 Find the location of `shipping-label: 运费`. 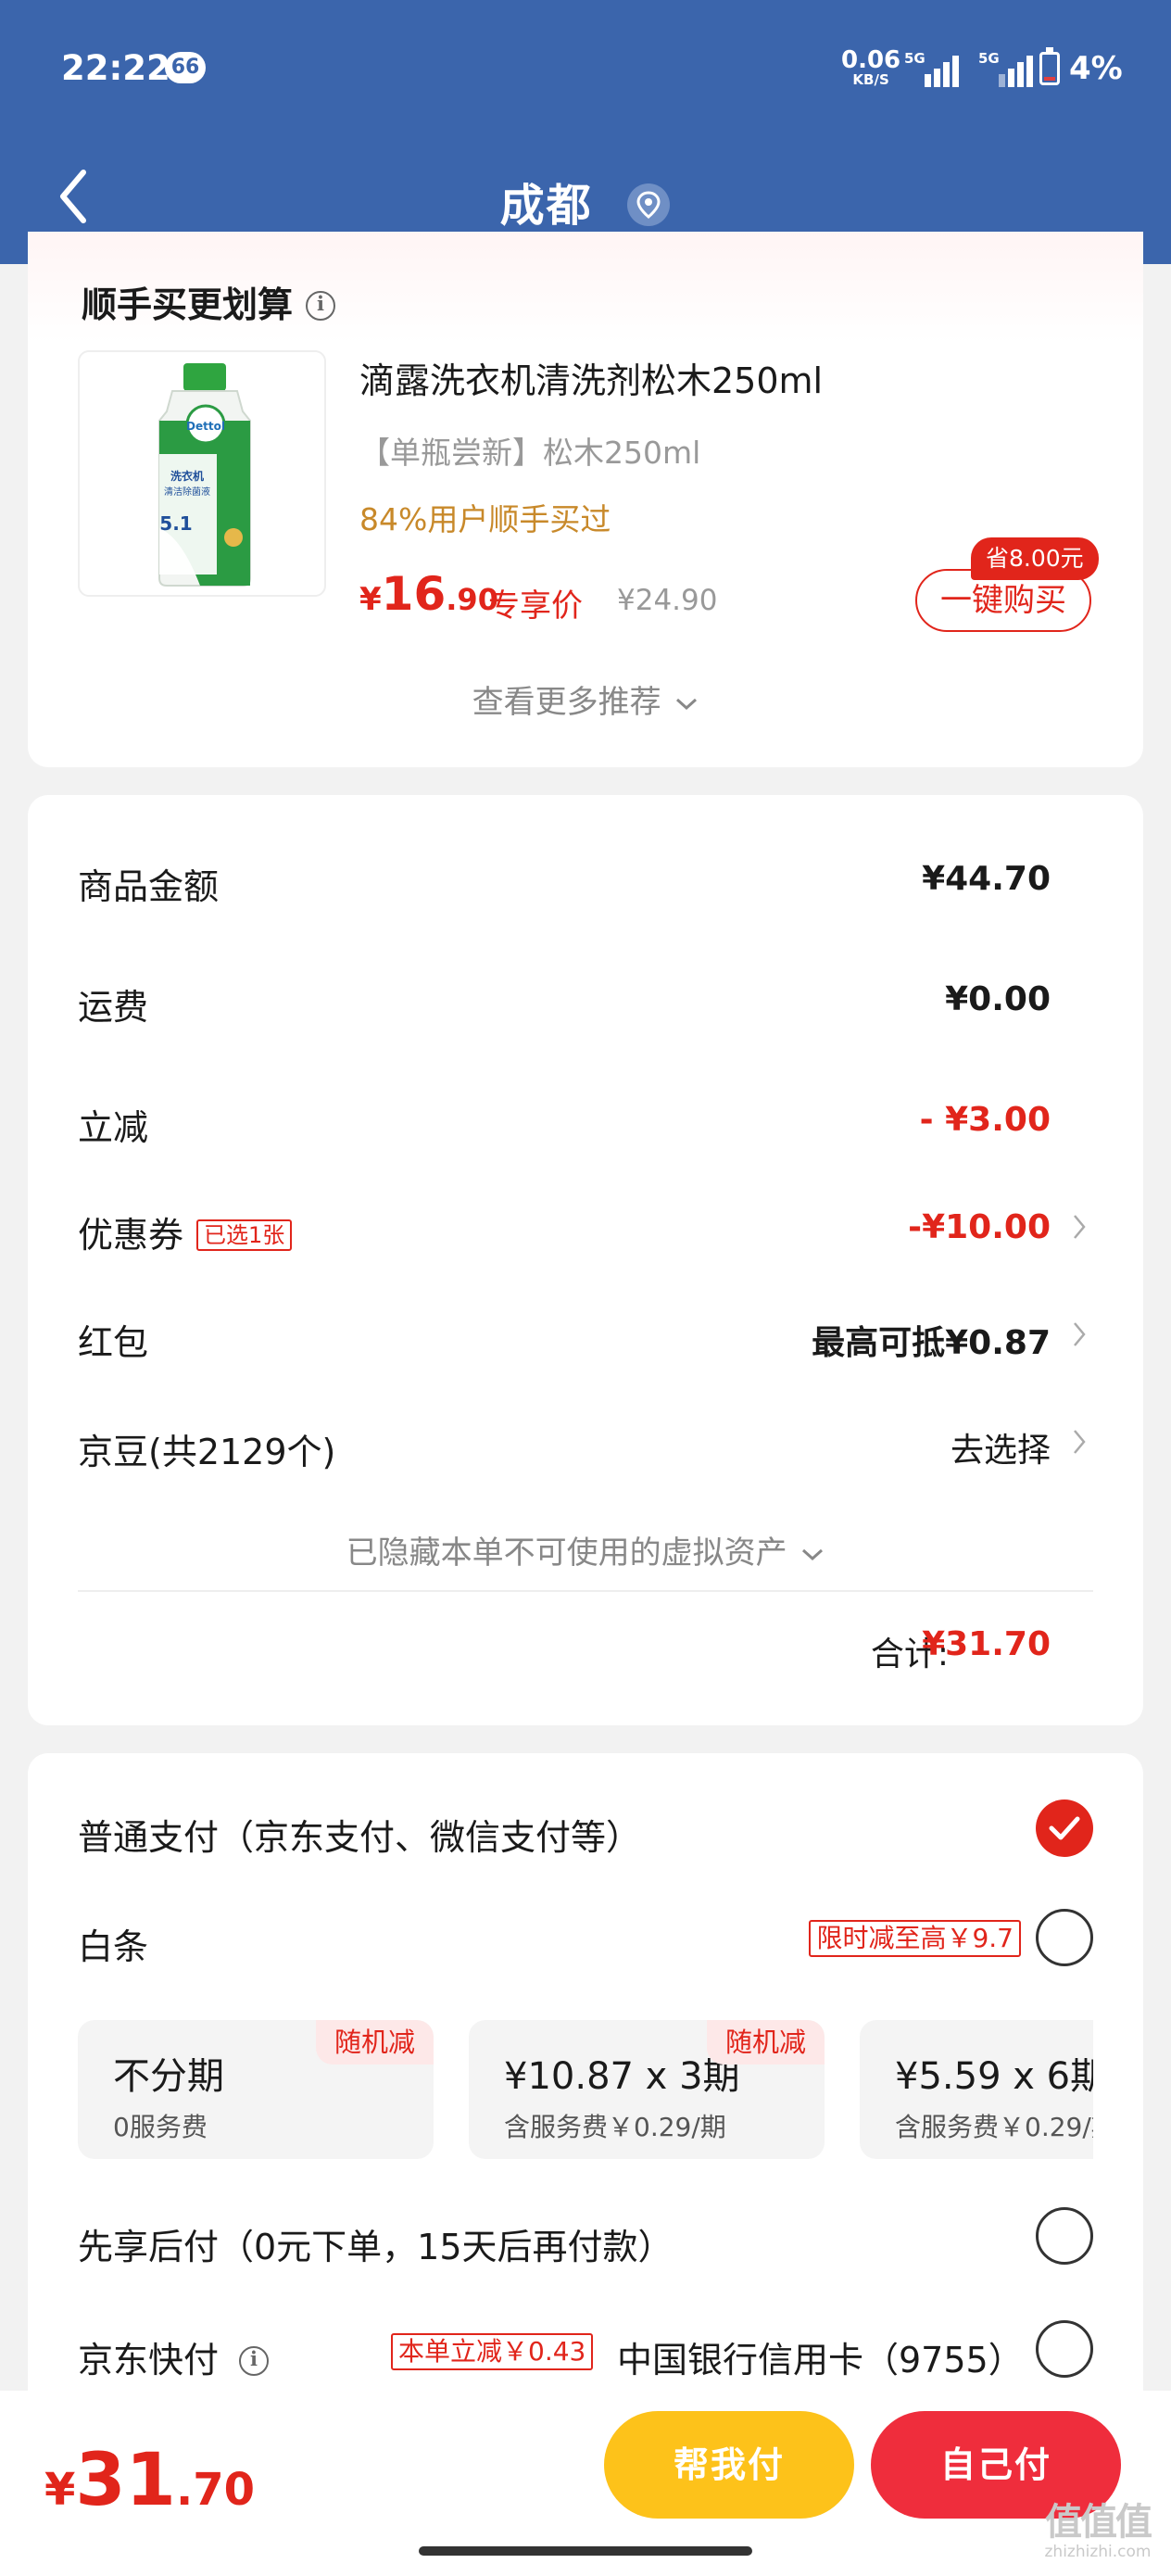

shipping-label: 运费 is located at coordinates (114, 1007).